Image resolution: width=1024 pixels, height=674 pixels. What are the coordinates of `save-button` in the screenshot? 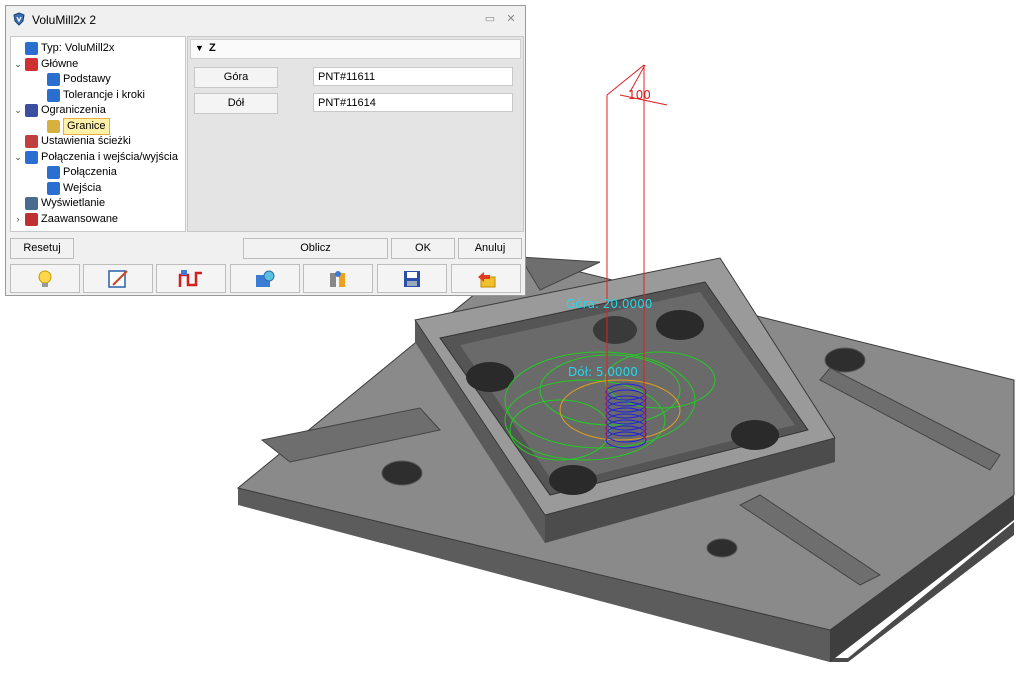 It's located at (412, 278).